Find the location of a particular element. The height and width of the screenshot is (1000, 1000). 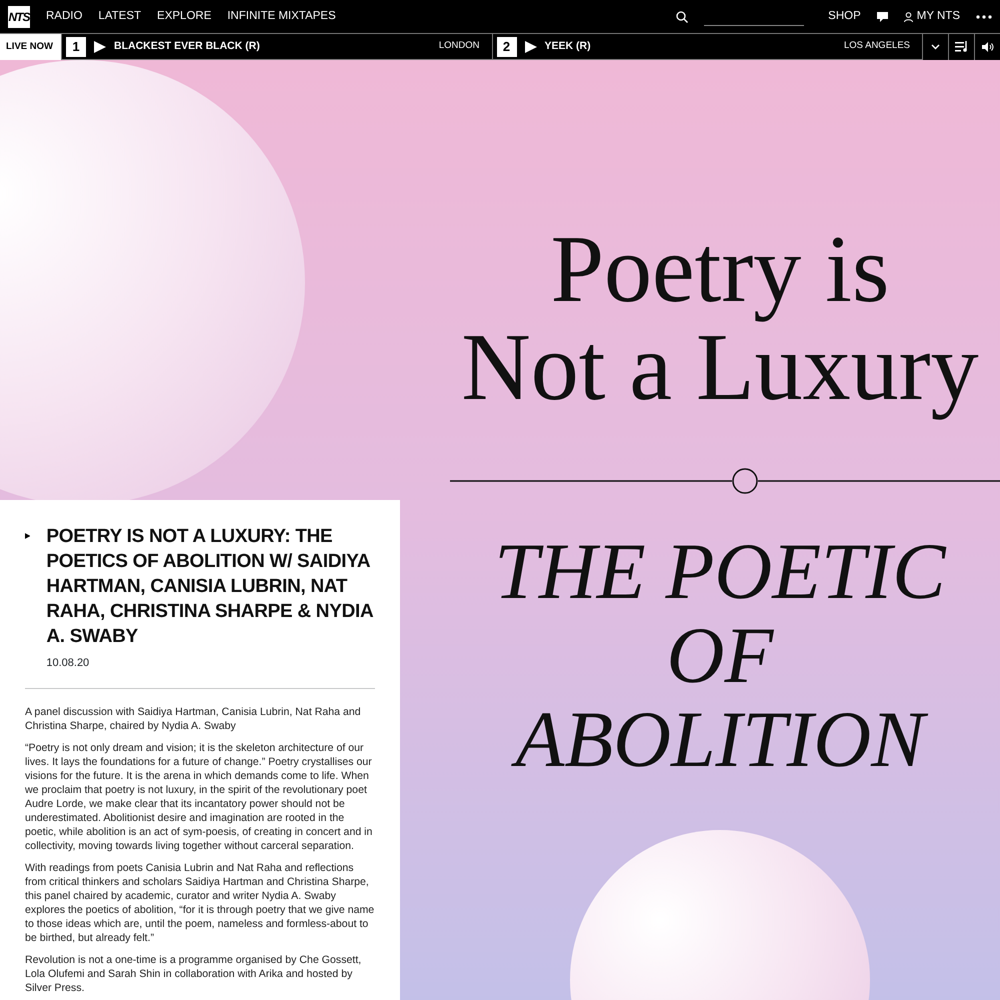

channel-number: 1 is located at coordinates (76, 46).